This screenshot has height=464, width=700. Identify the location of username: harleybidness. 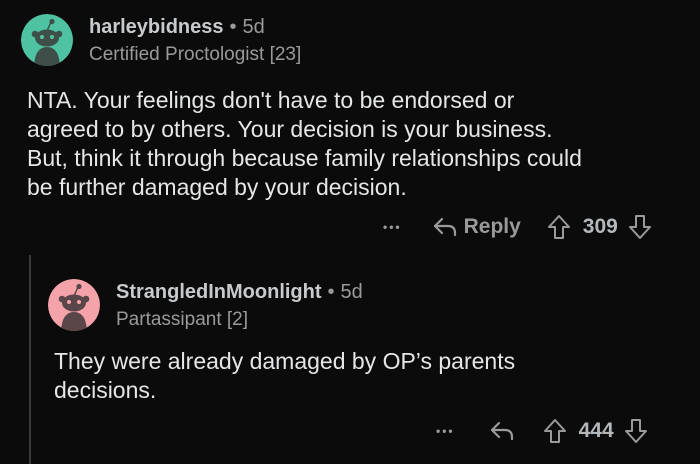
(156, 27).